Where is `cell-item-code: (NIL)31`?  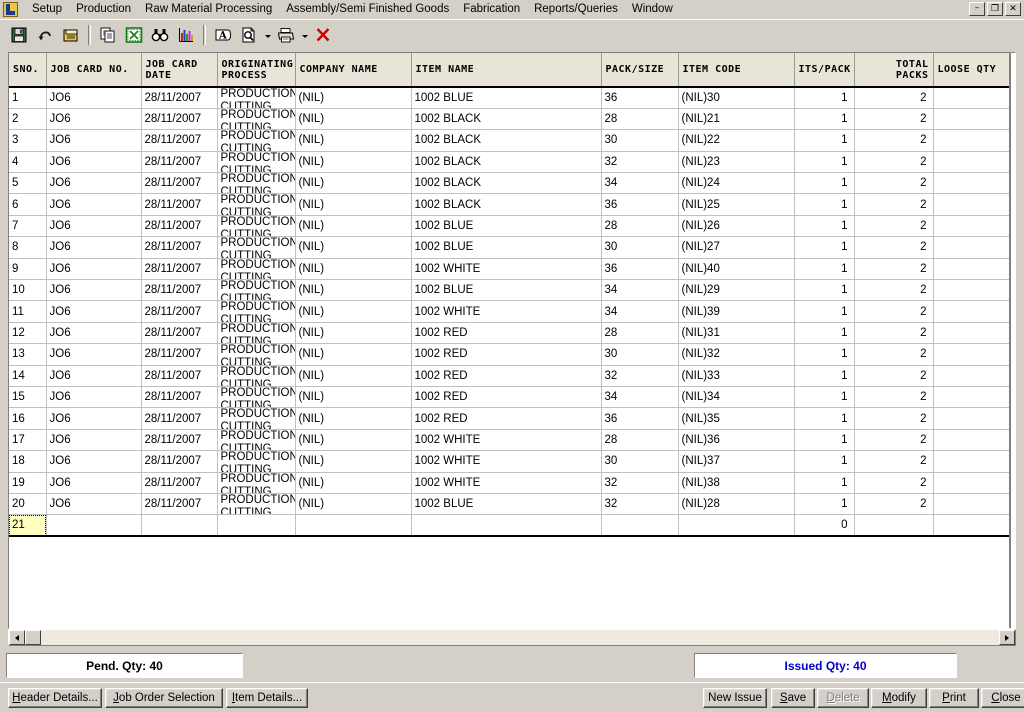 cell-item-code: (NIL)31 is located at coordinates (736, 333).